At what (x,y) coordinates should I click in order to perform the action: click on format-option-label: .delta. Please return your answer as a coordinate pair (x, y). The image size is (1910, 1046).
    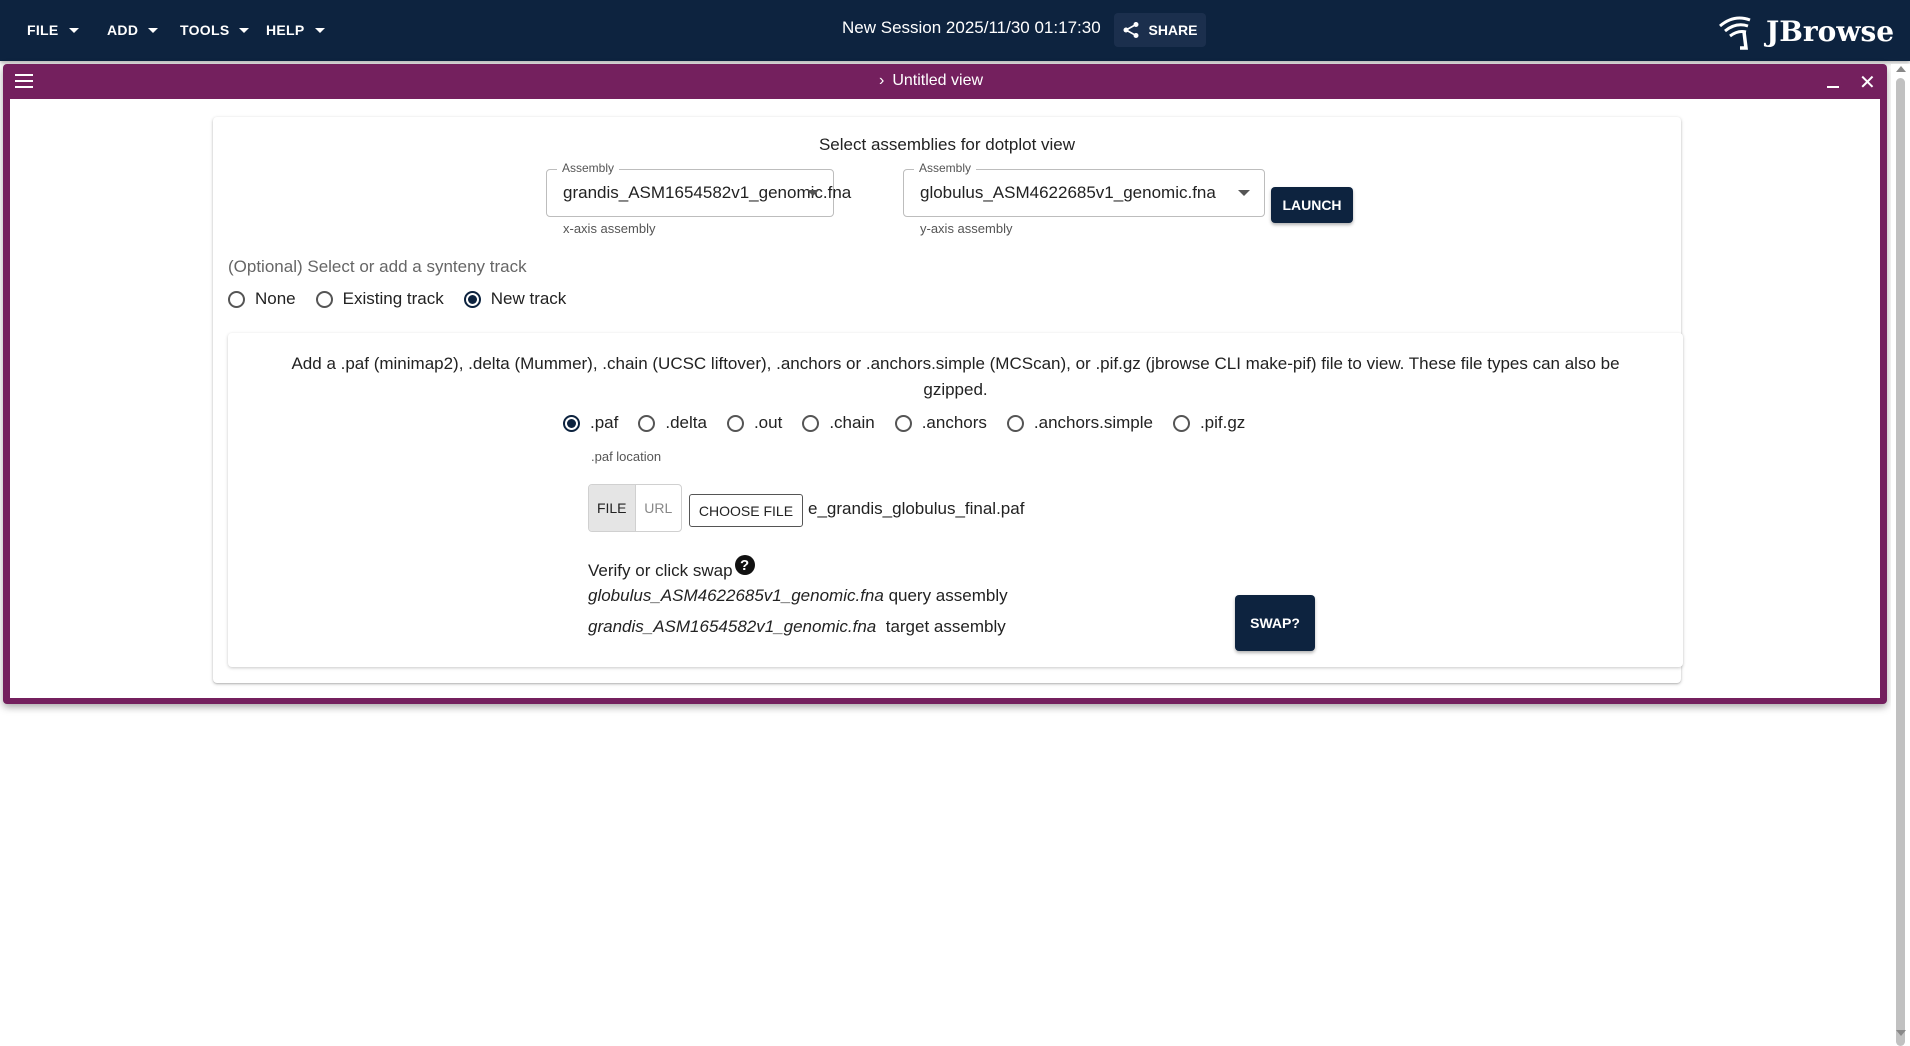
    Looking at the image, I should click on (686, 422).